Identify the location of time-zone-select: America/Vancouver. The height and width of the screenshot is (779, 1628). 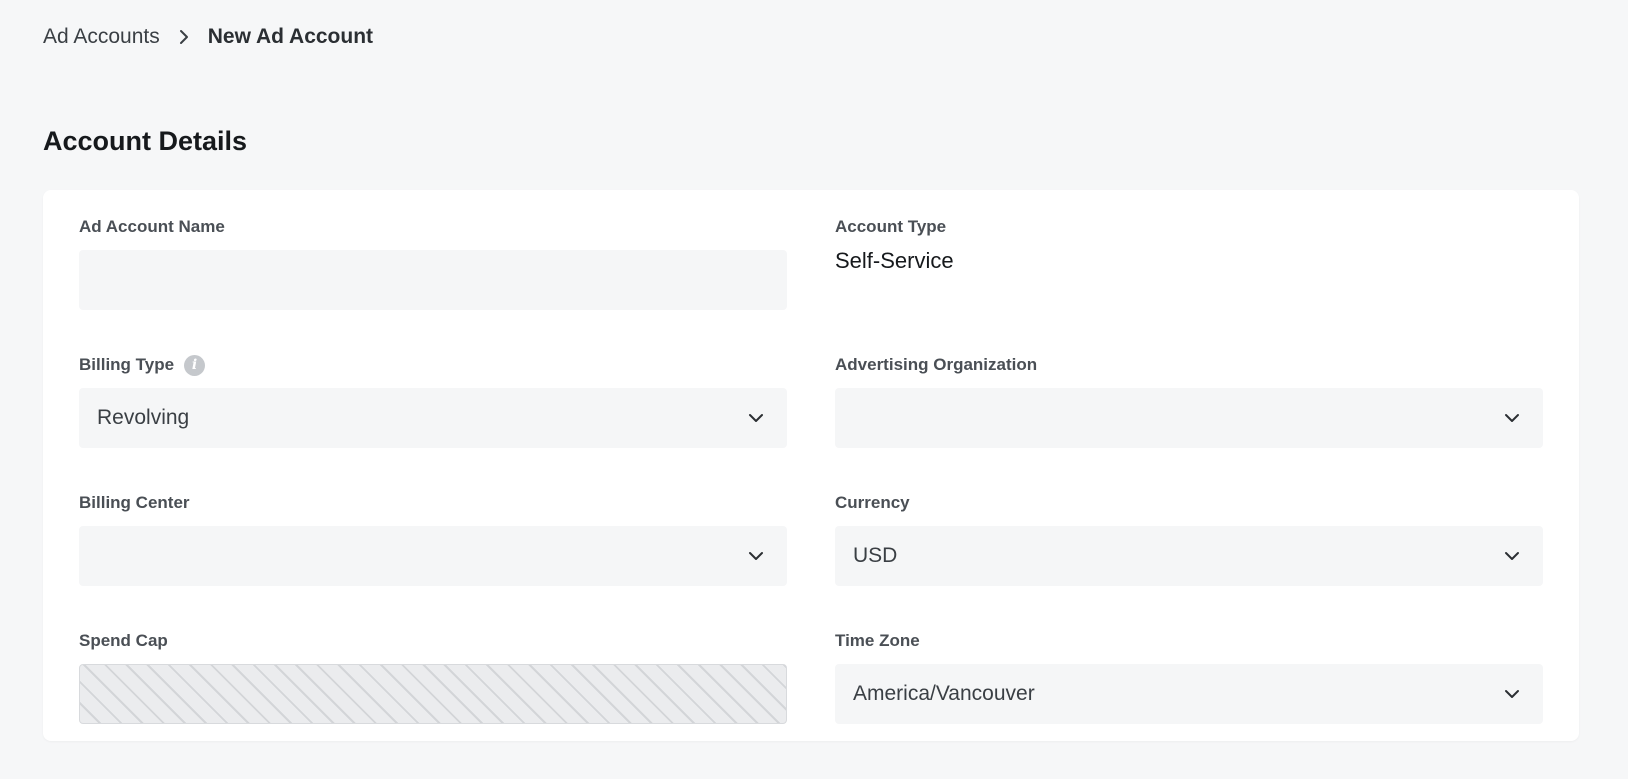
(1189, 694).